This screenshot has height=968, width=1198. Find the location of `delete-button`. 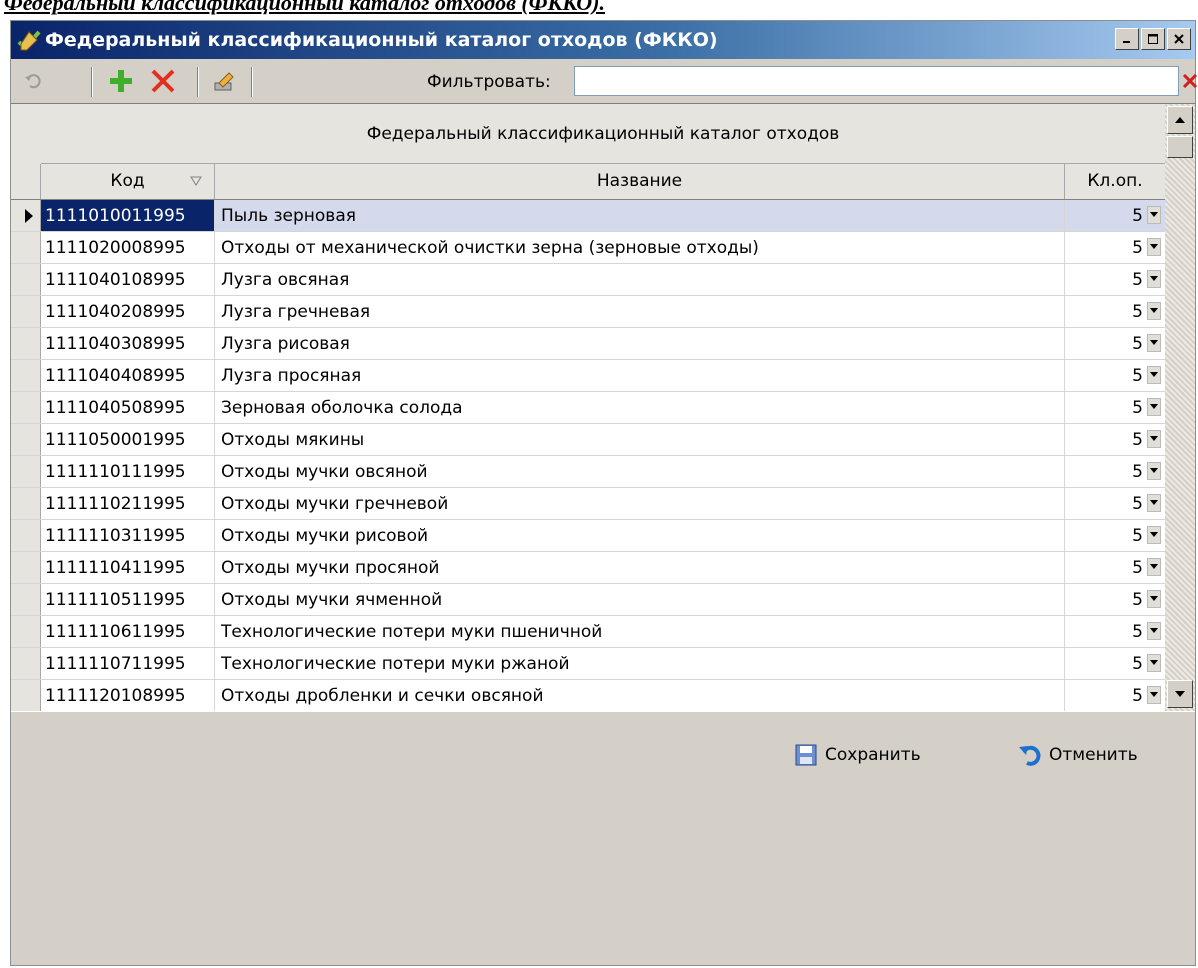

delete-button is located at coordinates (163, 81).